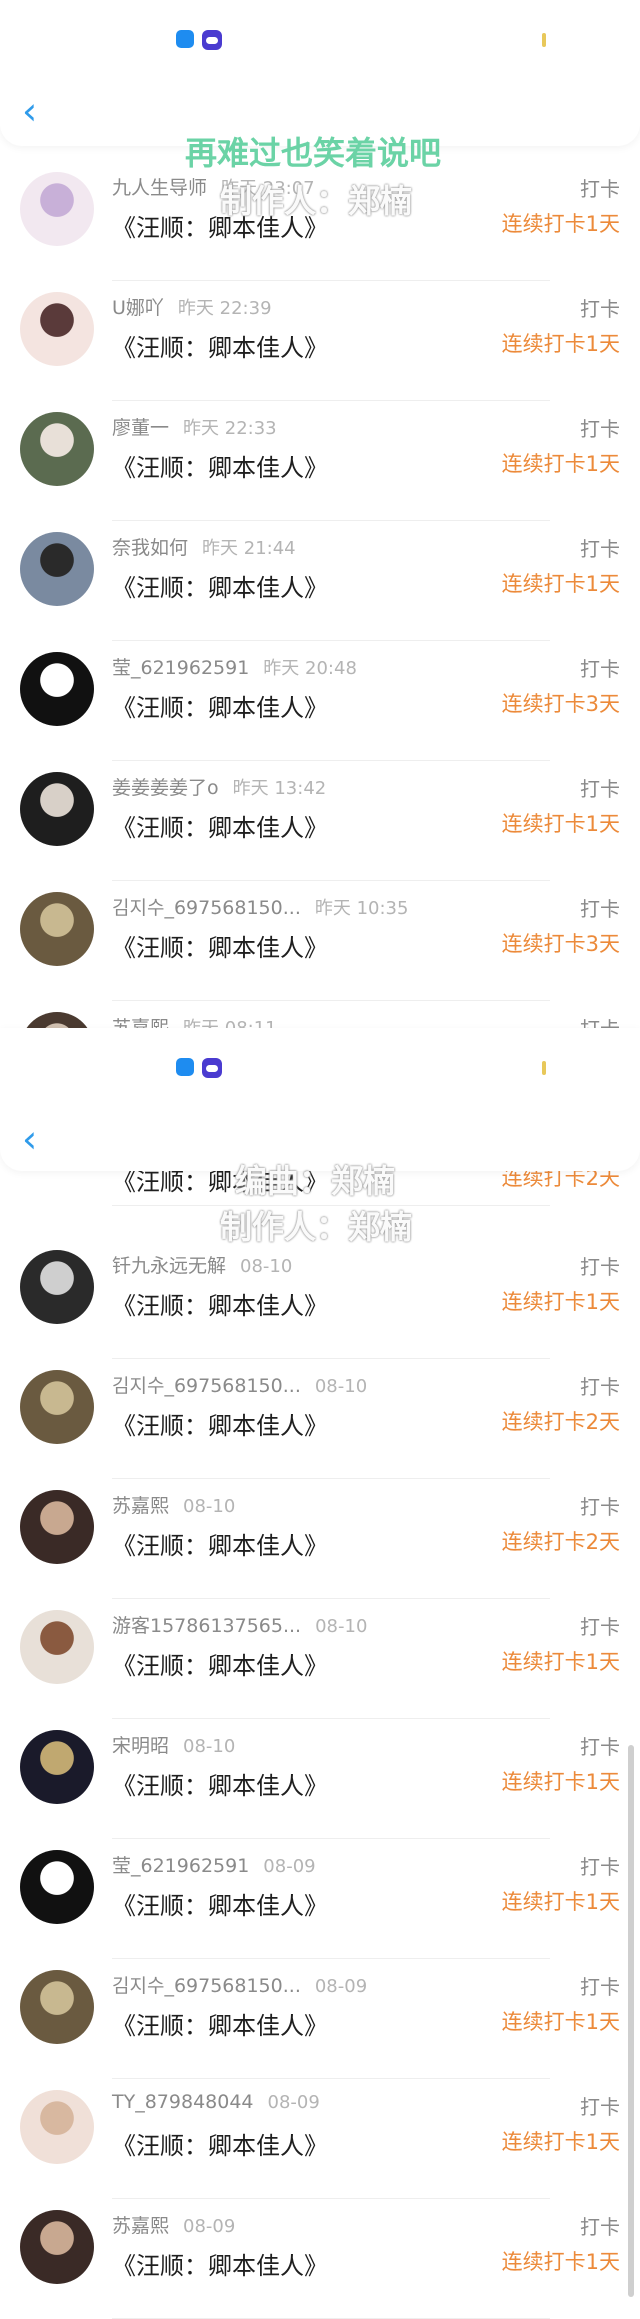 Image resolution: width=640 pixels, height=2319 pixels. I want to click on post-time: 昨天 20:48, so click(310, 668).